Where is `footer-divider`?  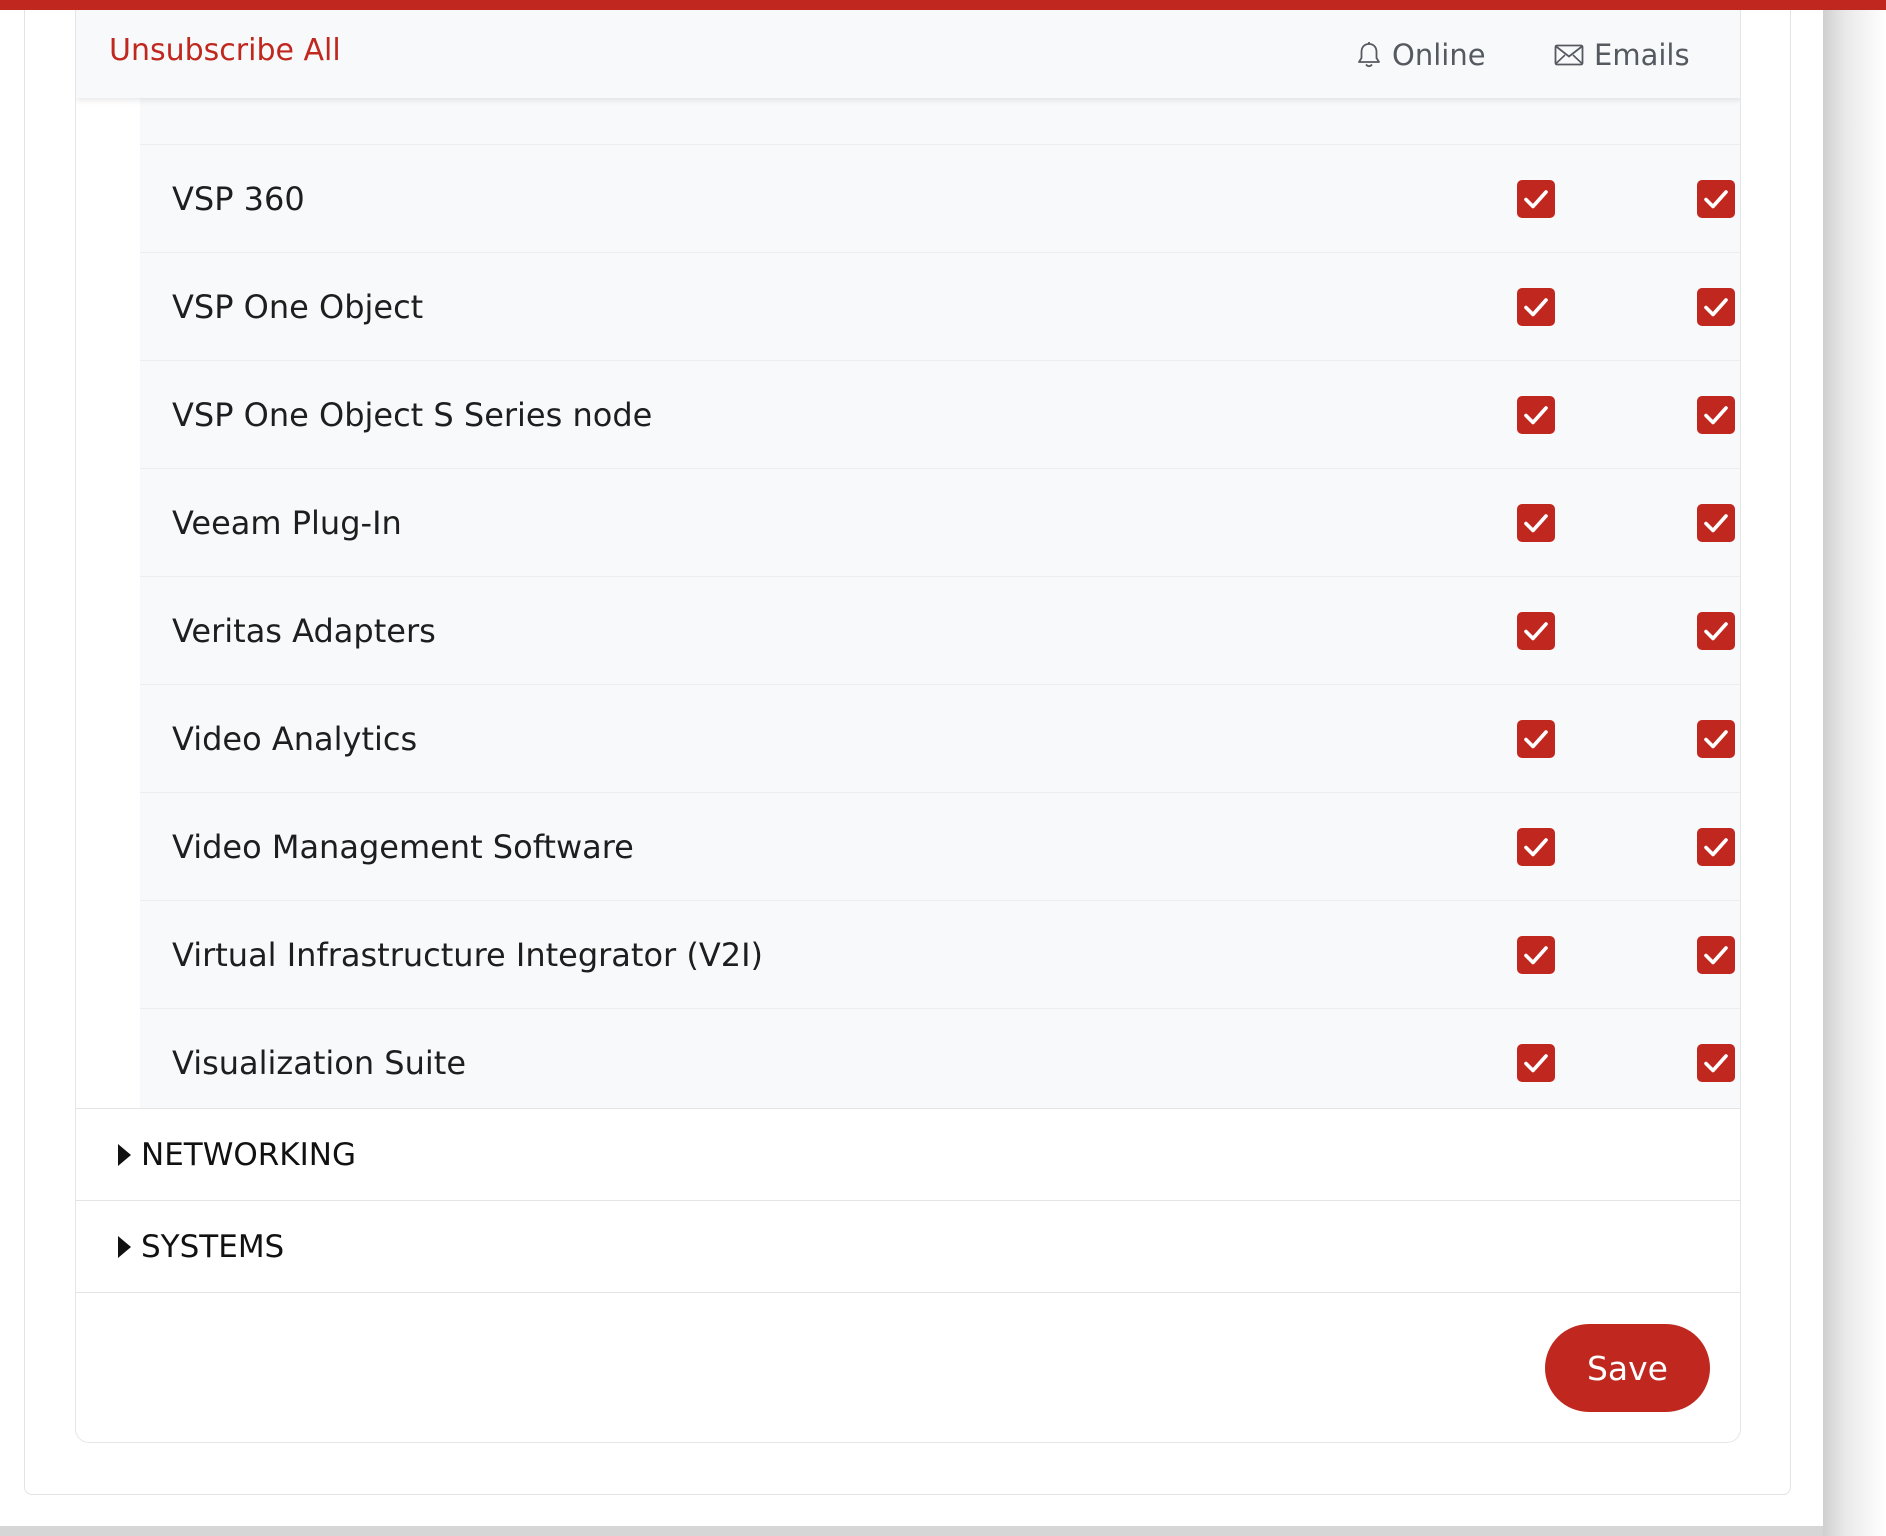
footer-divider is located at coordinates (908, 1292).